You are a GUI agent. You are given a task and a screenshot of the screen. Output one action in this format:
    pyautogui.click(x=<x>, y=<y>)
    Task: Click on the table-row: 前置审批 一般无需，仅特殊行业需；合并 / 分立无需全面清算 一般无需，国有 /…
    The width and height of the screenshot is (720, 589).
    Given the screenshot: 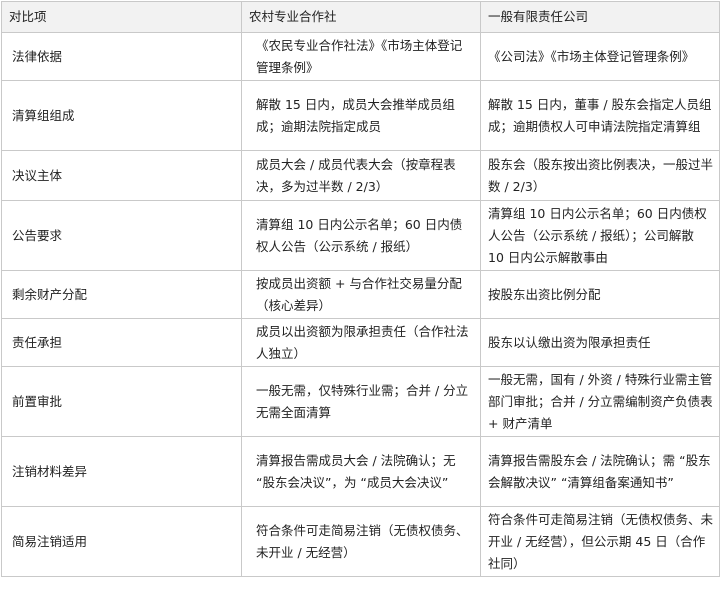 What is the action you would take?
    pyautogui.click(x=360, y=401)
    